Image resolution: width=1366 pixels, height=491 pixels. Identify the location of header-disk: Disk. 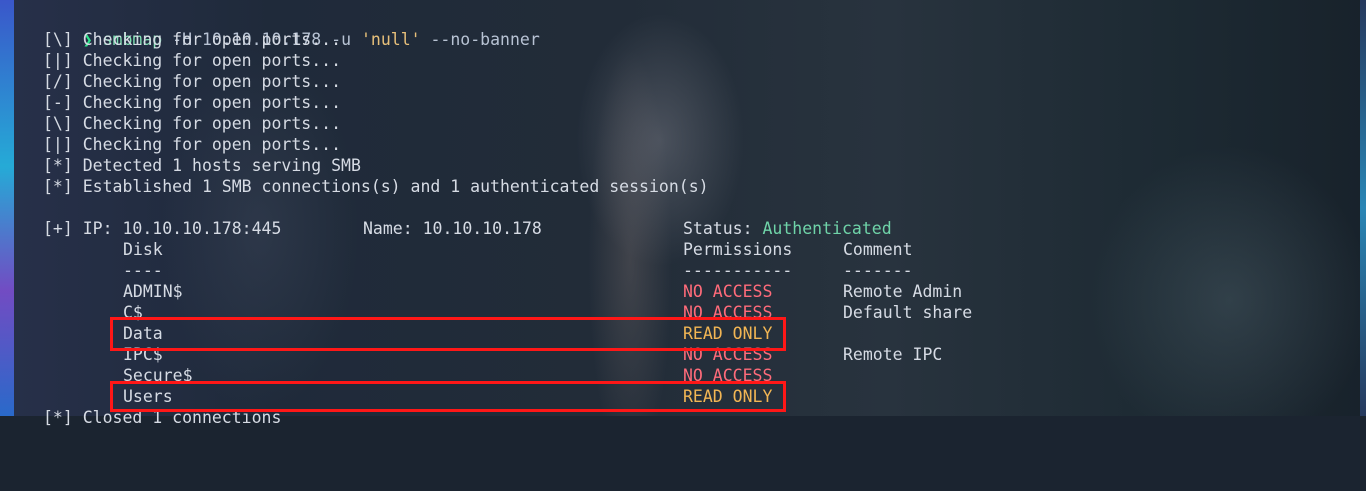
(143, 249).